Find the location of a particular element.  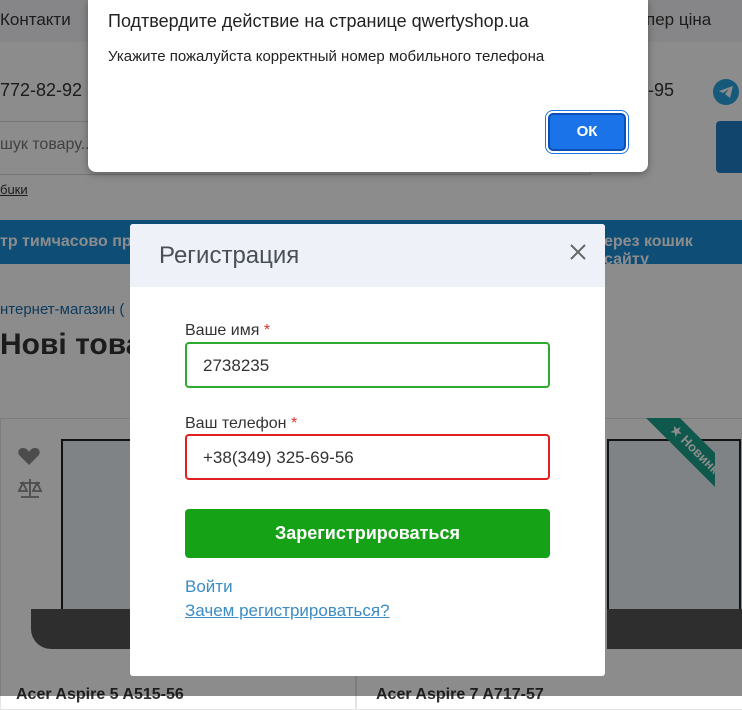

phone-label: Ваш телефон * is located at coordinates (241, 424).